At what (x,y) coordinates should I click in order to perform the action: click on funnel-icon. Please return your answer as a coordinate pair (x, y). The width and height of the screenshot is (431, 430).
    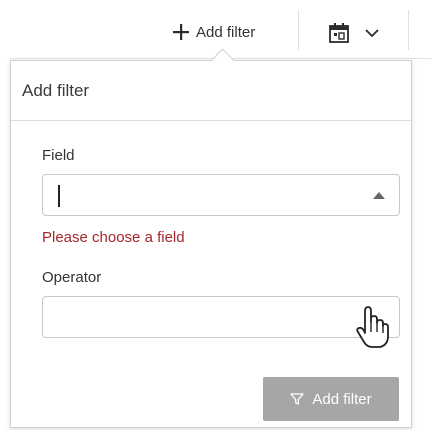
    Looking at the image, I should click on (297, 399).